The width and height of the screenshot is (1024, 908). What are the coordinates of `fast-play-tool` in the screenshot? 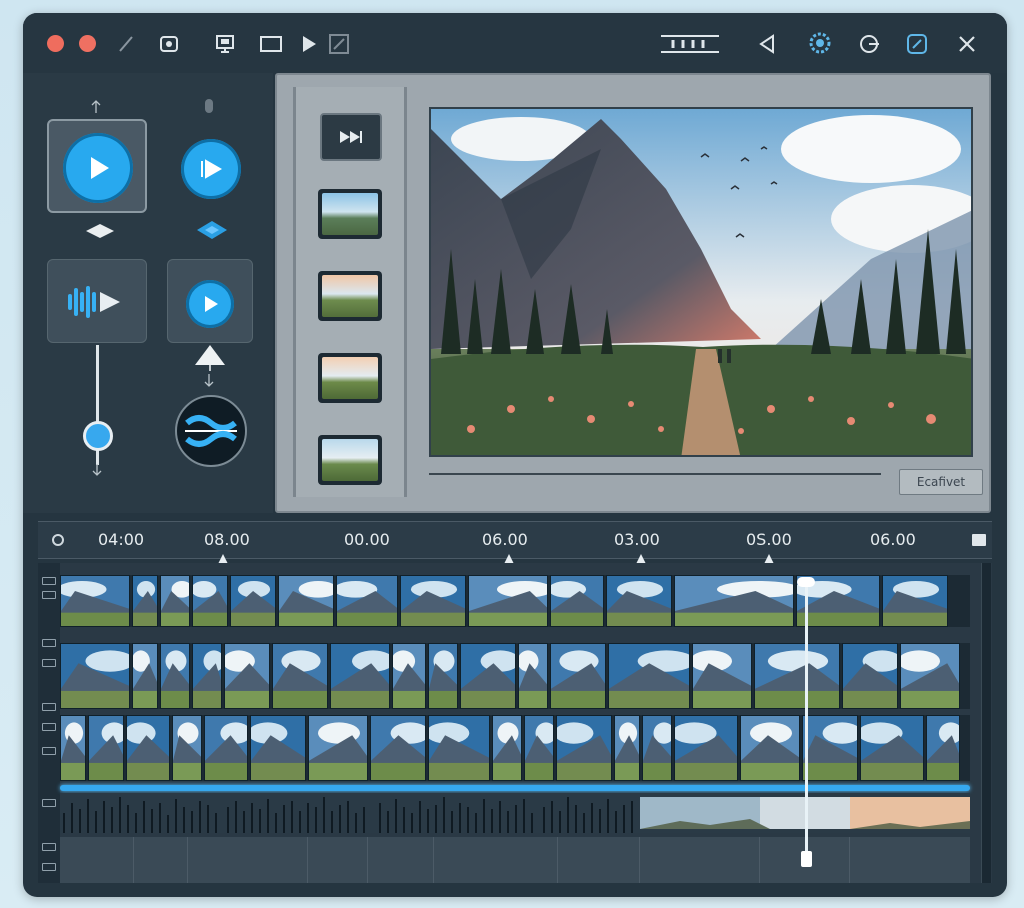 It's located at (211, 169).